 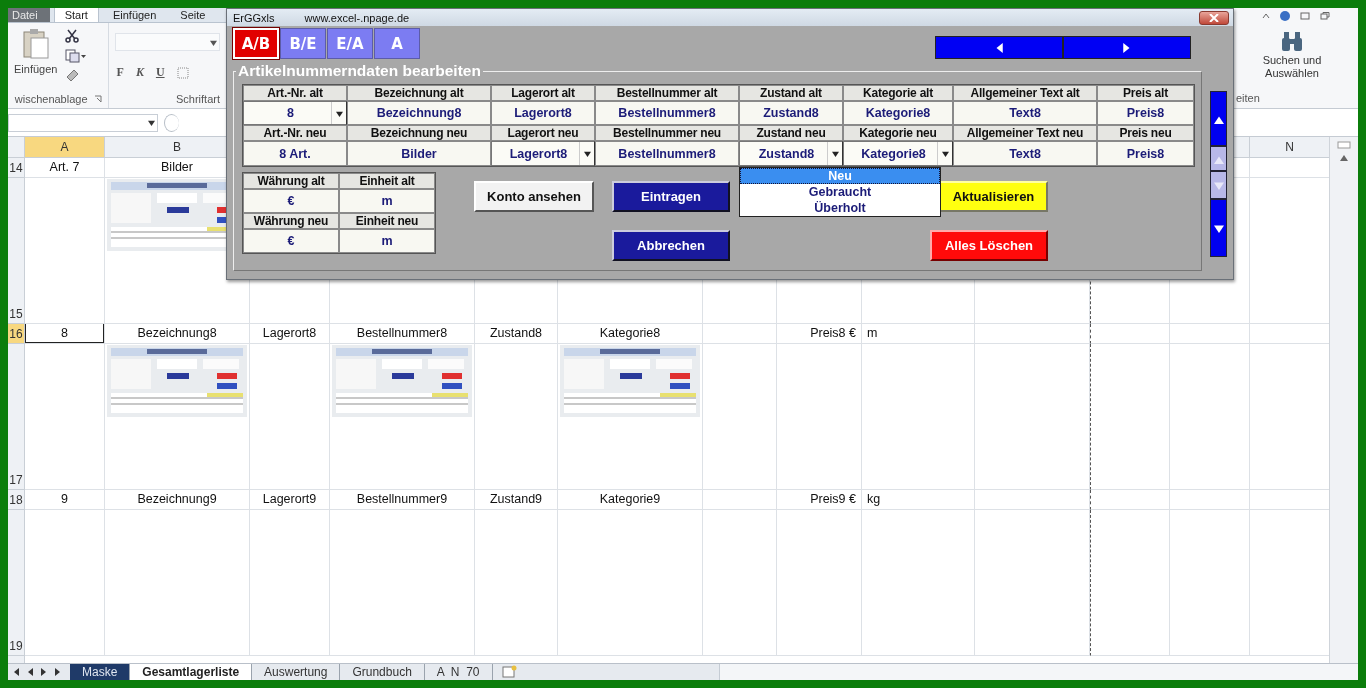 What do you see at coordinates (630, 333) in the screenshot?
I see `cell-text: Kategorie8` at bounding box center [630, 333].